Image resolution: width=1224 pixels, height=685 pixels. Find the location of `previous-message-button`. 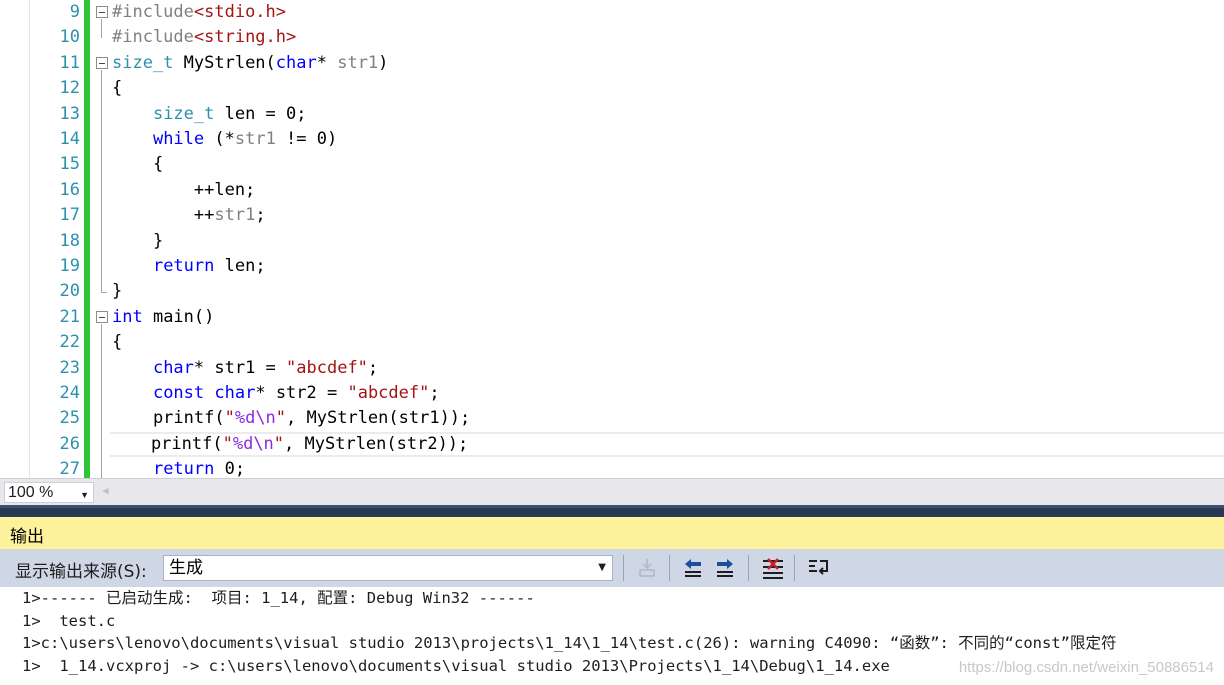

previous-message-button is located at coordinates (694, 568).